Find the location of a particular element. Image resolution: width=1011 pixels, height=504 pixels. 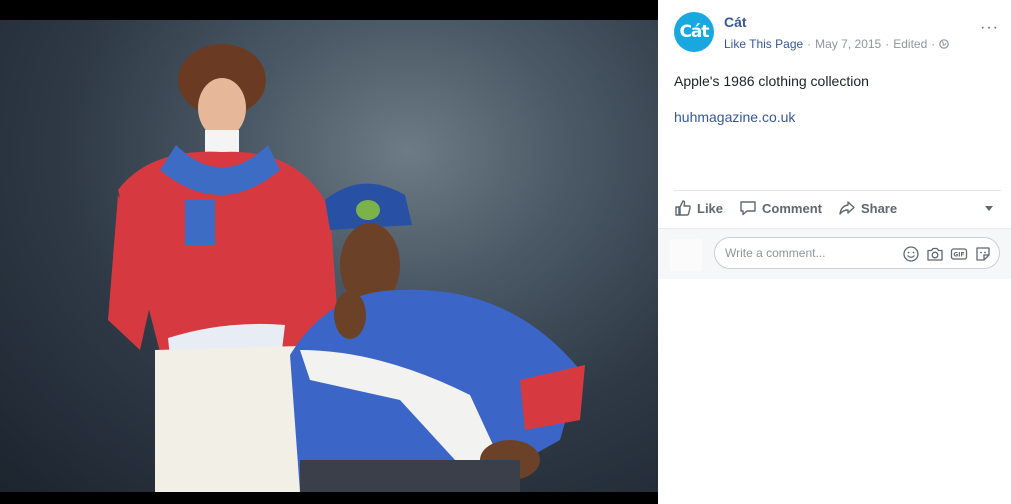

camera-icon is located at coordinates (935, 254).